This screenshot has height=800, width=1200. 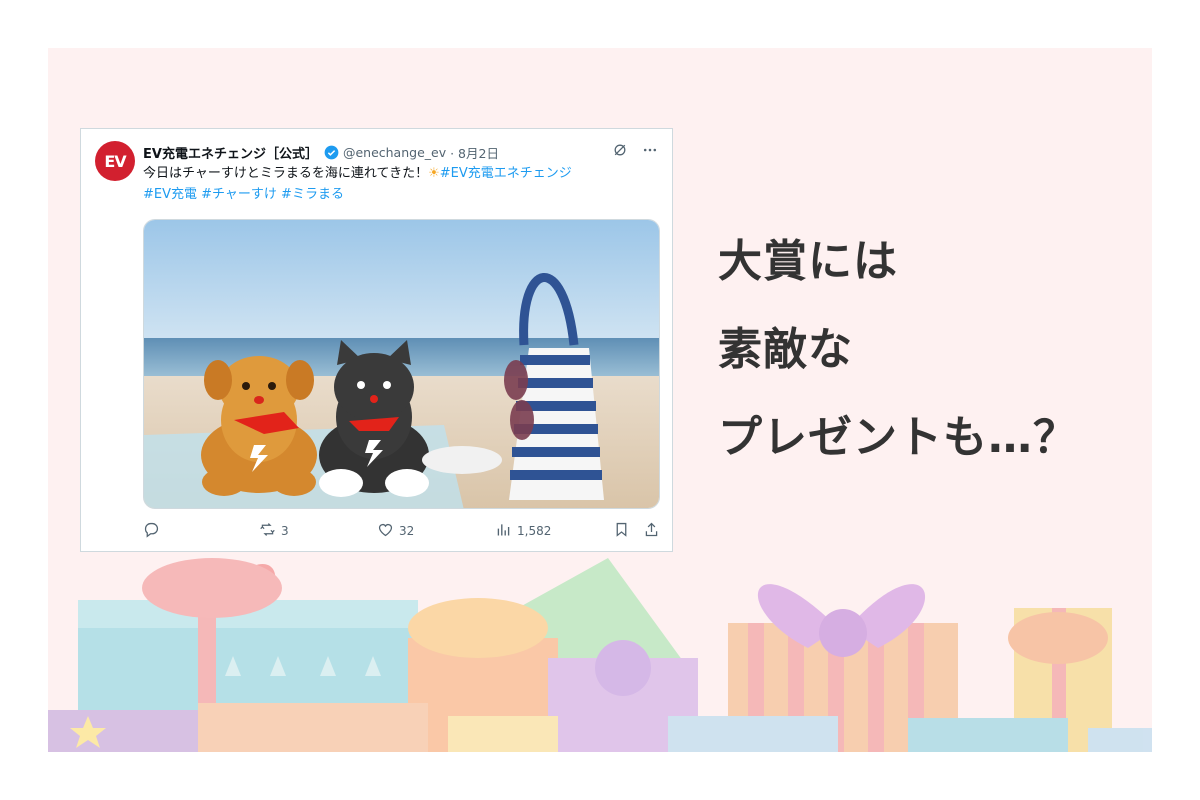 I want to click on bookmark-button, so click(x=621, y=531).